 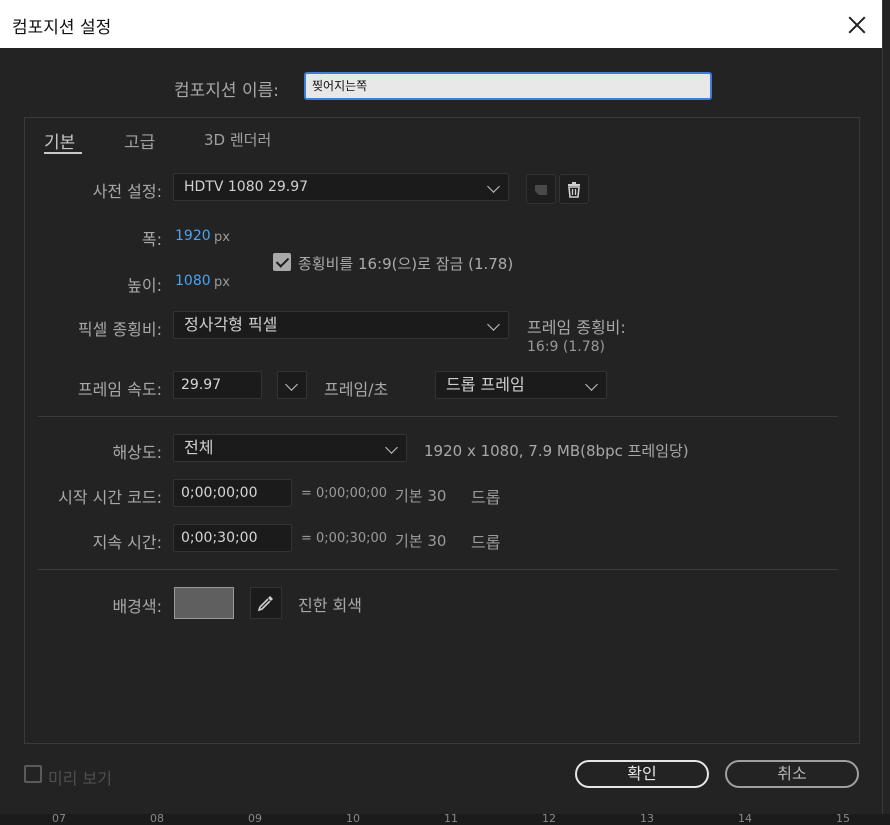 What do you see at coordinates (647, 818) in the screenshot?
I see `ruler-tick: 13` at bounding box center [647, 818].